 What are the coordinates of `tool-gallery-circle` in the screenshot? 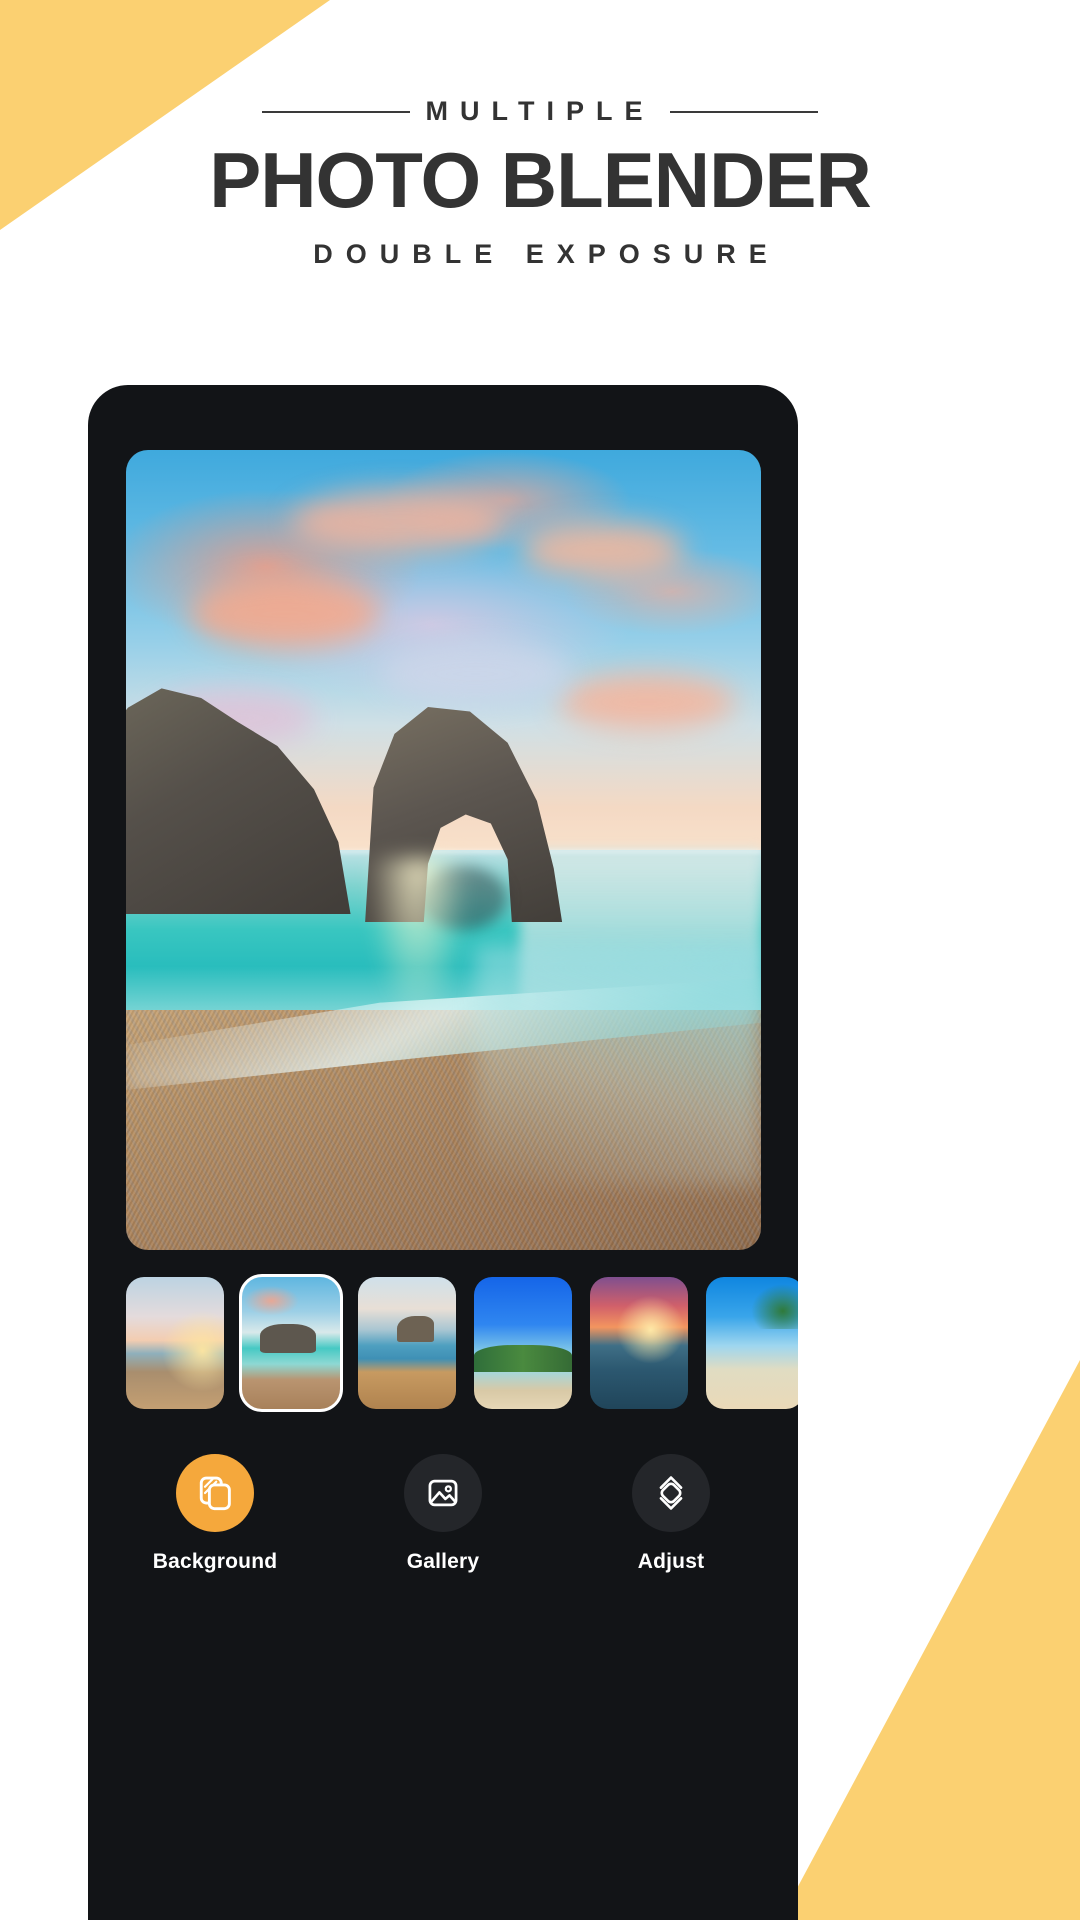 It's located at (443, 1493).